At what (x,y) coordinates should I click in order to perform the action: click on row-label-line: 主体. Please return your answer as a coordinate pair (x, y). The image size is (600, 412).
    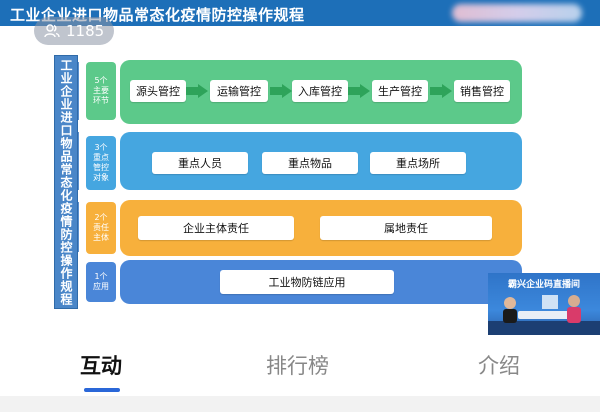
    Looking at the image, I should click on (101, 237).